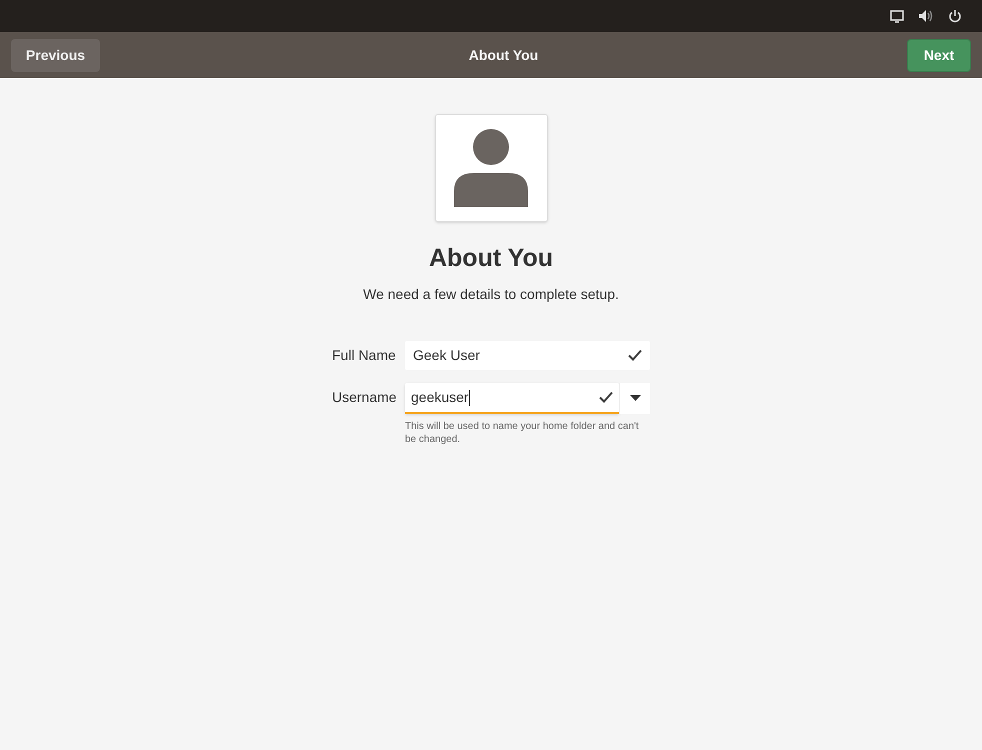 Image resolution: width=982 pixels, height=750 pixels. I want to click on caret-icon, so click(635, 398).